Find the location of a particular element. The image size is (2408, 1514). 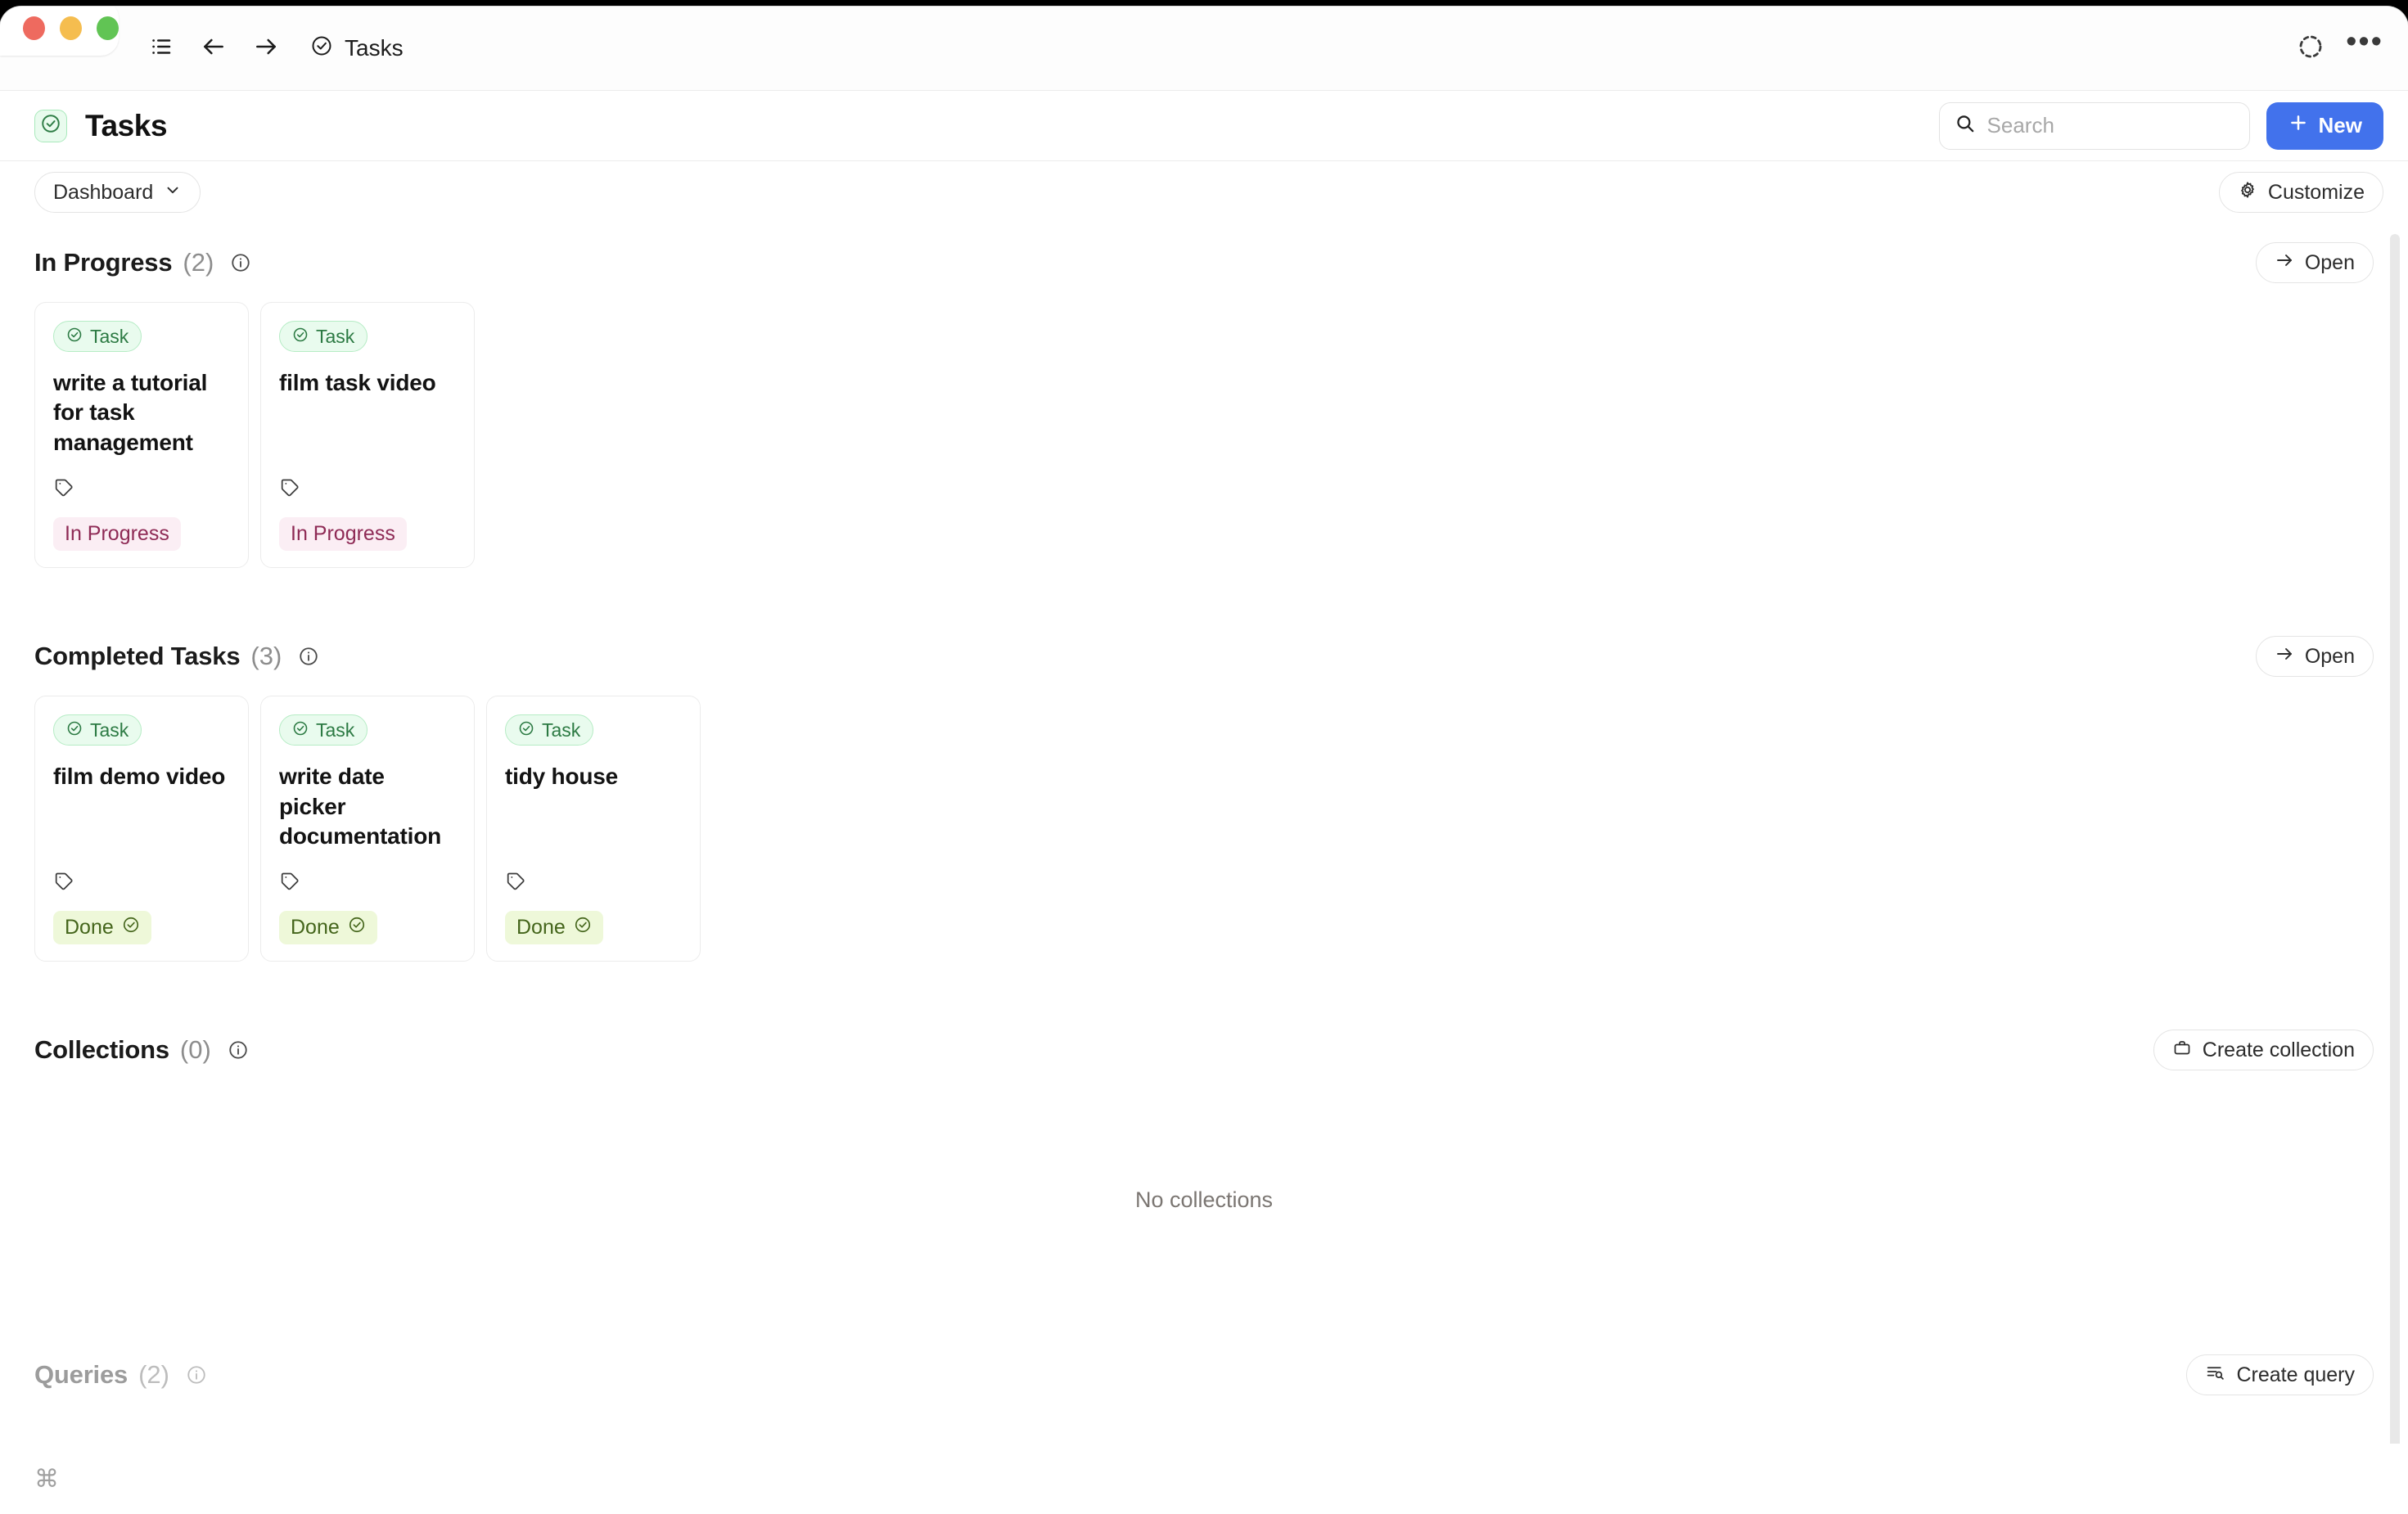

section-title: In Progress is located at coordinates (103, 262).